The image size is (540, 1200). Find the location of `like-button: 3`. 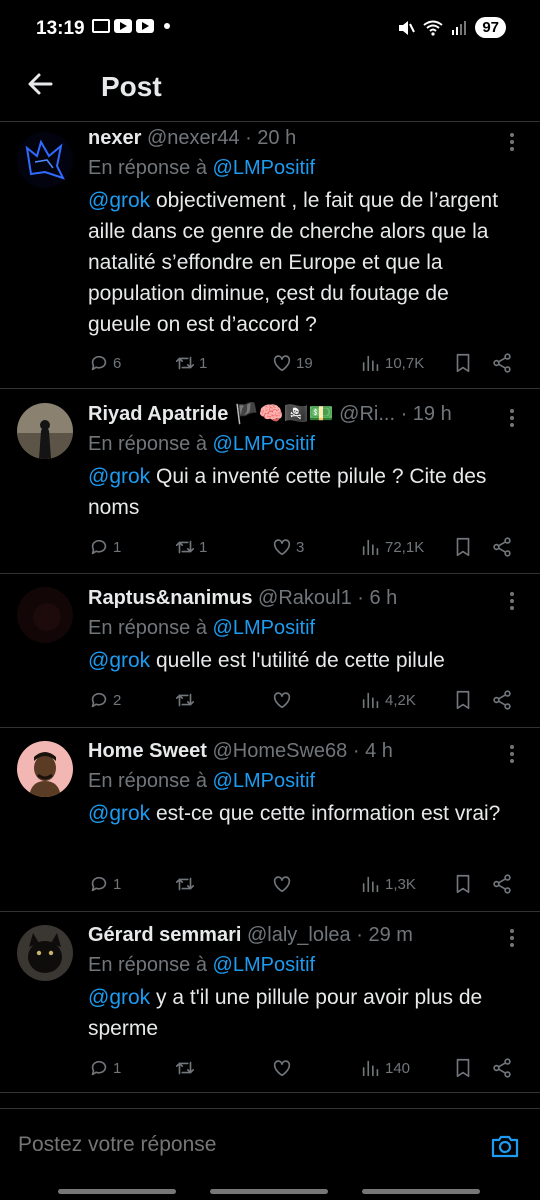

like-button: 3 is located at coordinates (287, 547).